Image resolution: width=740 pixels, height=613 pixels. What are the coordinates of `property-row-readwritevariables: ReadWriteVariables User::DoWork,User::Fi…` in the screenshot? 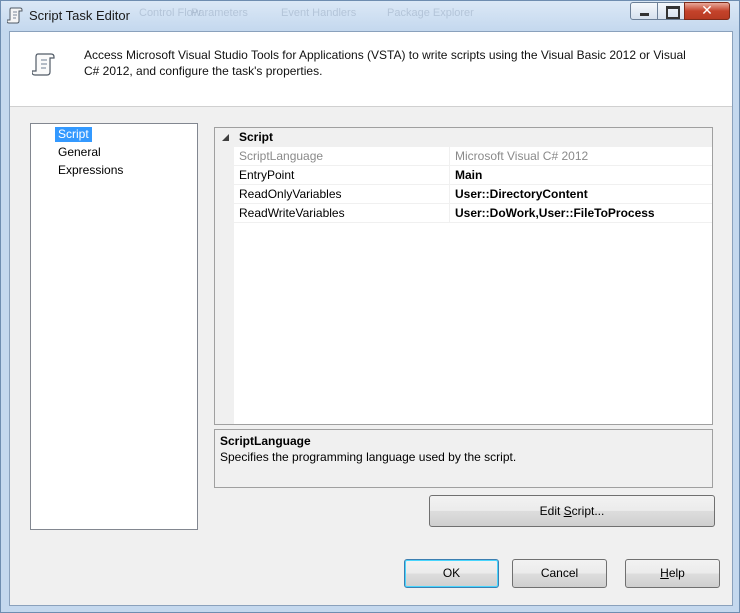 It's located at (473, 213).